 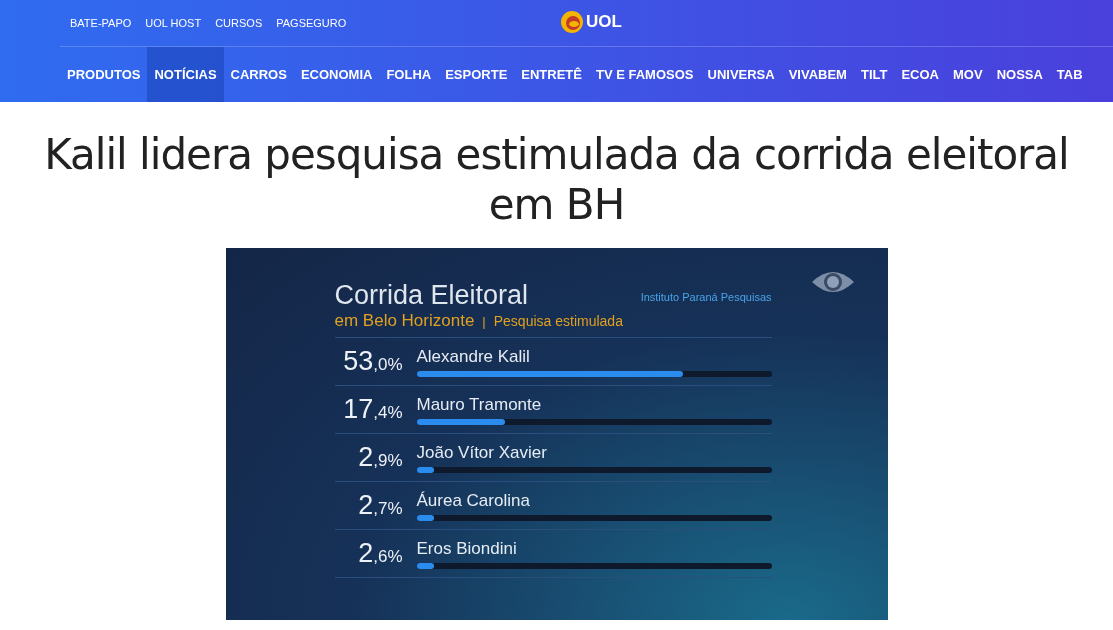 What do you see at coordinates (467, 548) in the screenshot?
I see `candidate-name: Eros Biondini` at bounding box center [467, 548].